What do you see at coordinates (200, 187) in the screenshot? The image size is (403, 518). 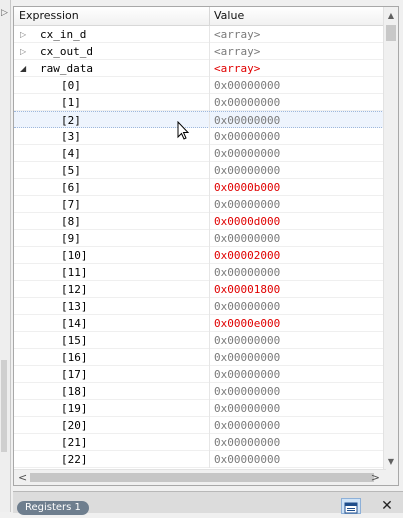 I see `watch-row: [6] 0x0000b000` at bounding box center [200, 187].